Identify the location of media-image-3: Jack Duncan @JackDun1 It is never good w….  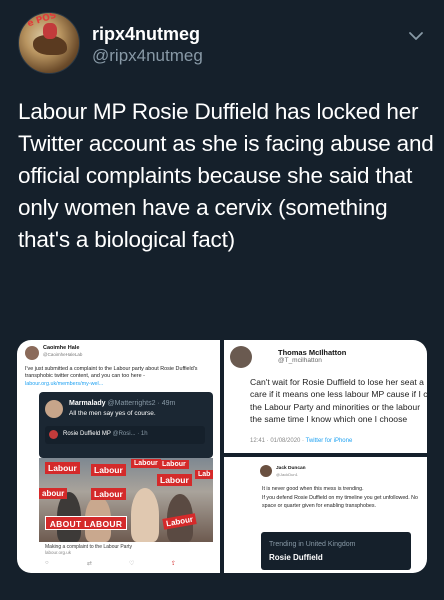
(325, 515).